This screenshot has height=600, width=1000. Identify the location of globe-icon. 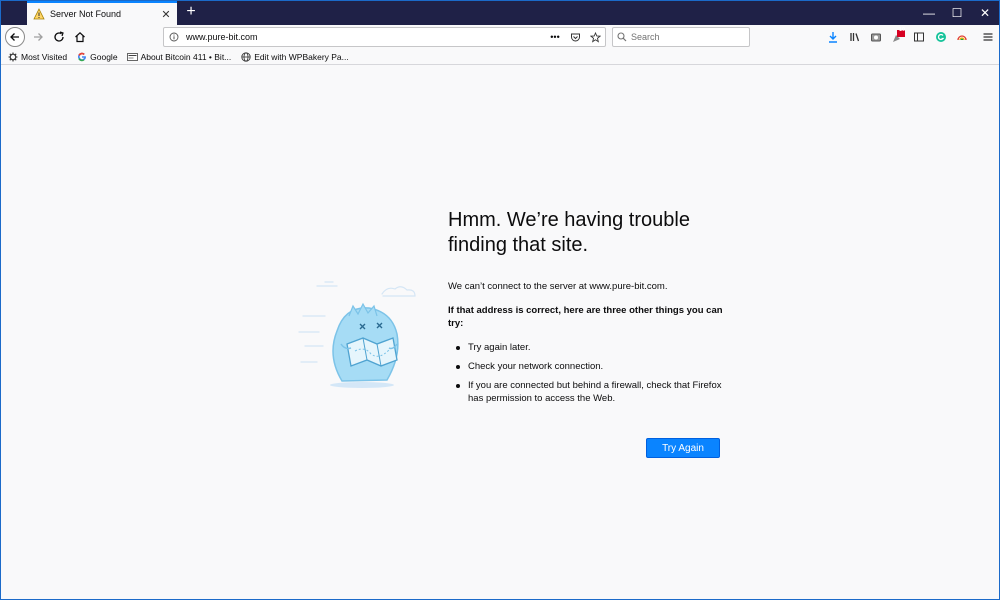
(245, 56).